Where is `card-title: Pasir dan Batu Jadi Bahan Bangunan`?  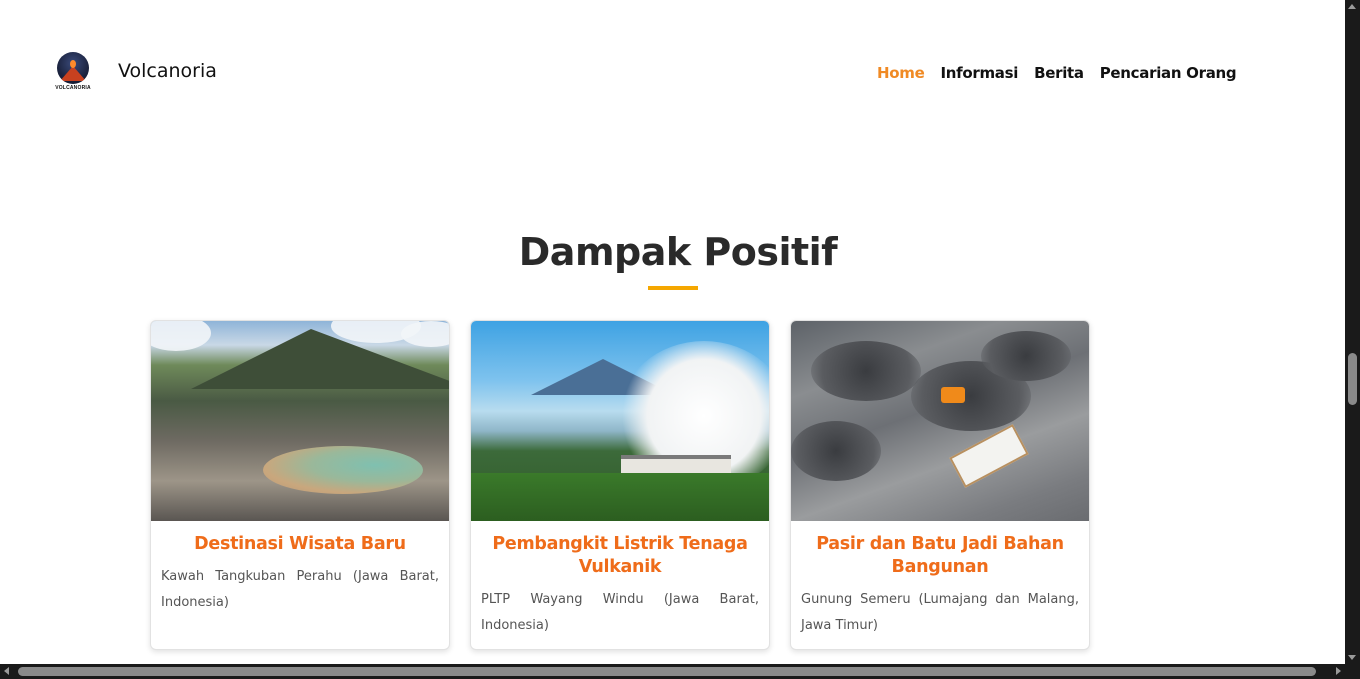 card-title: Pasir dan Batu Jadi Bahan Bangunan is located at coordinates (940, 555).